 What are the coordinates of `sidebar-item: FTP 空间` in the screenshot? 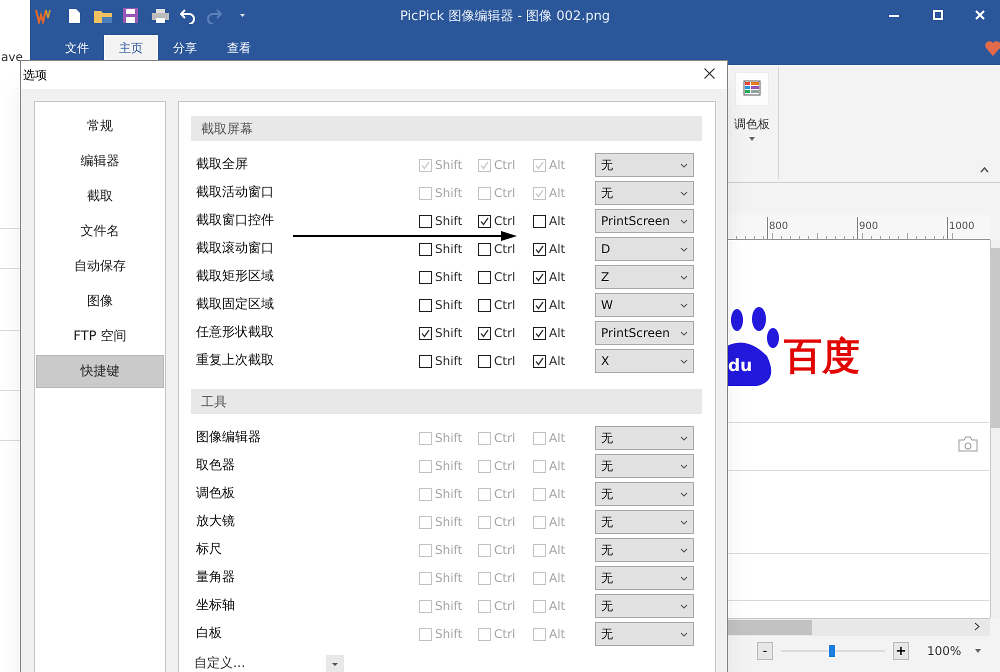 It's located at (100, 336).